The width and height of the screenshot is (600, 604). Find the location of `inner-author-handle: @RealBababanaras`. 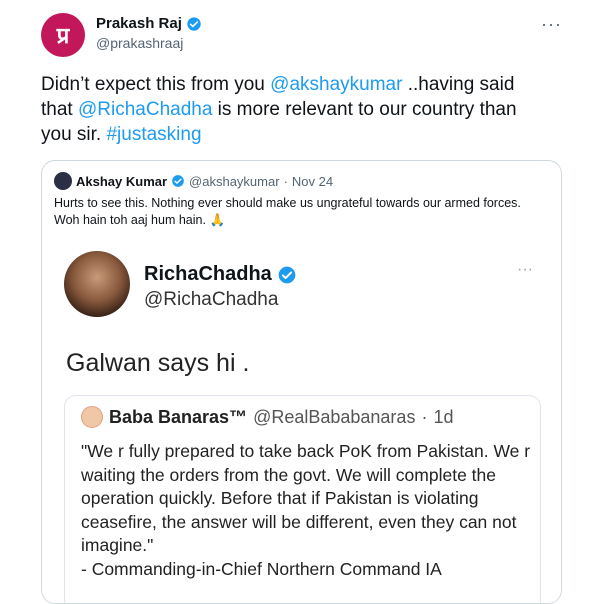

inner-author-handle: @RealBababanaras is located at coordinates (334, 416).